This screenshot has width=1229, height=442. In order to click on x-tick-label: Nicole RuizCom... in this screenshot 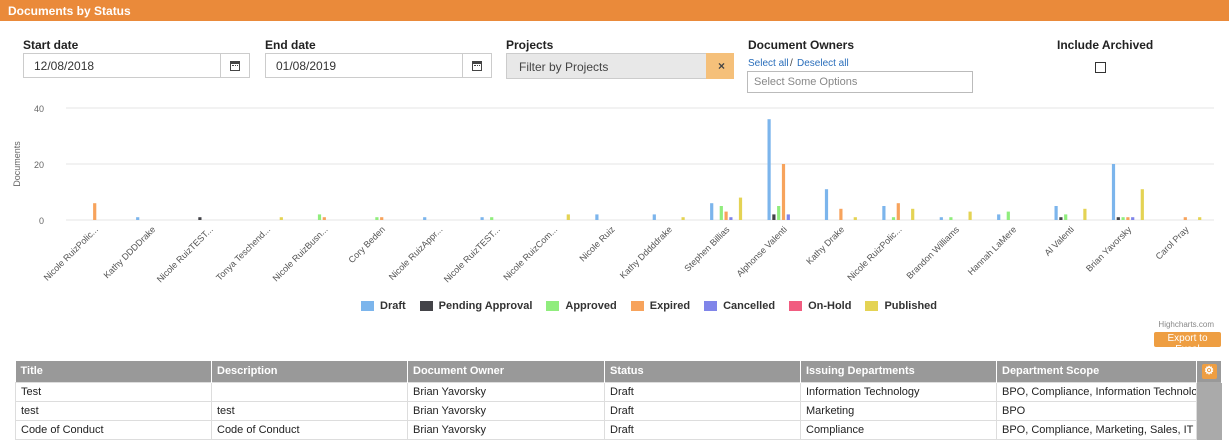, I will do `click(530, 253)`.